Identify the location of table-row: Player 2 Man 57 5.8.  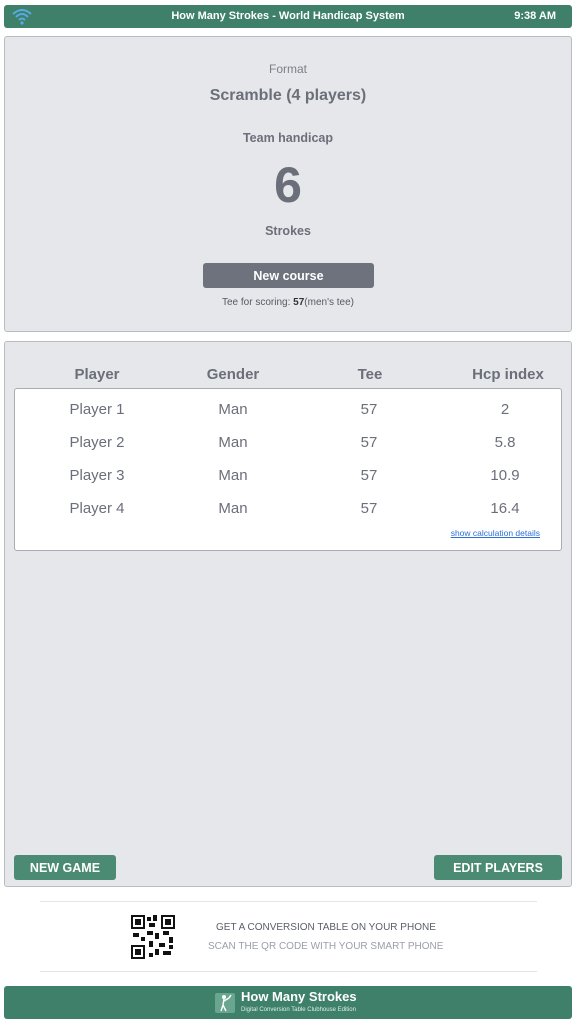
(288, 443).